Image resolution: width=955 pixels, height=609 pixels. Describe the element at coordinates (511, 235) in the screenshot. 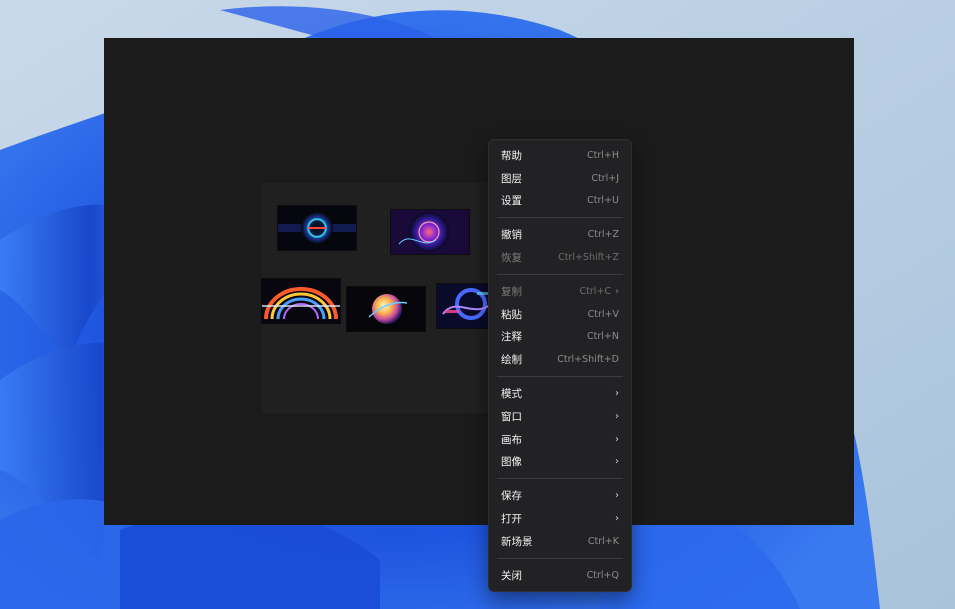

I see `menu-item-label: 撤销` at that location.